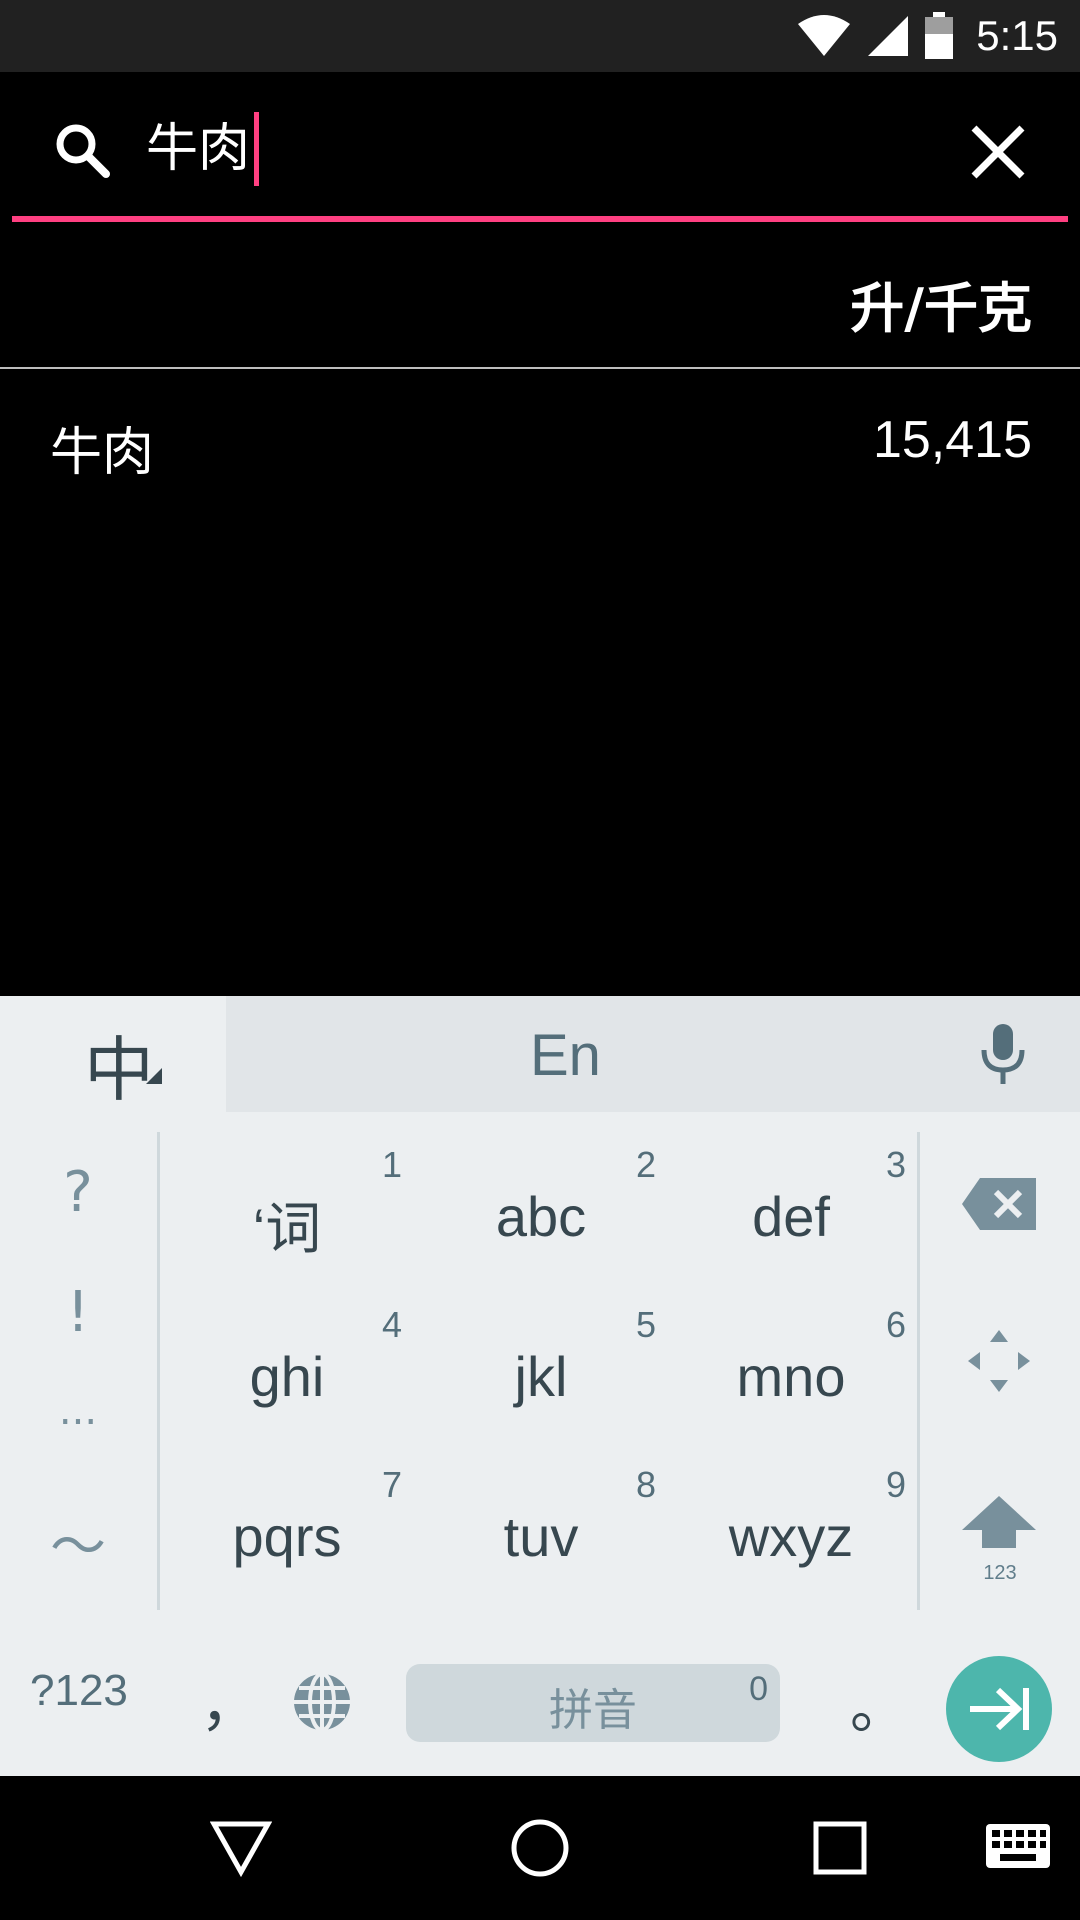 The width and height of the screenshot is (1080, 1920). Describe the element at coordinates (952, 440) in the screenshot. I see `result-value: 15,415` at that location.